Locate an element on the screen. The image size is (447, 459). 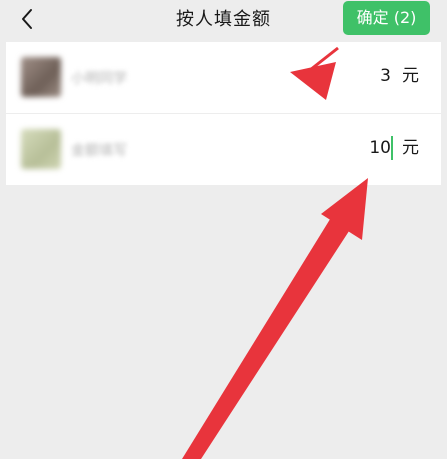
member-name: 金额填写 is located at coordinates (99, 151).